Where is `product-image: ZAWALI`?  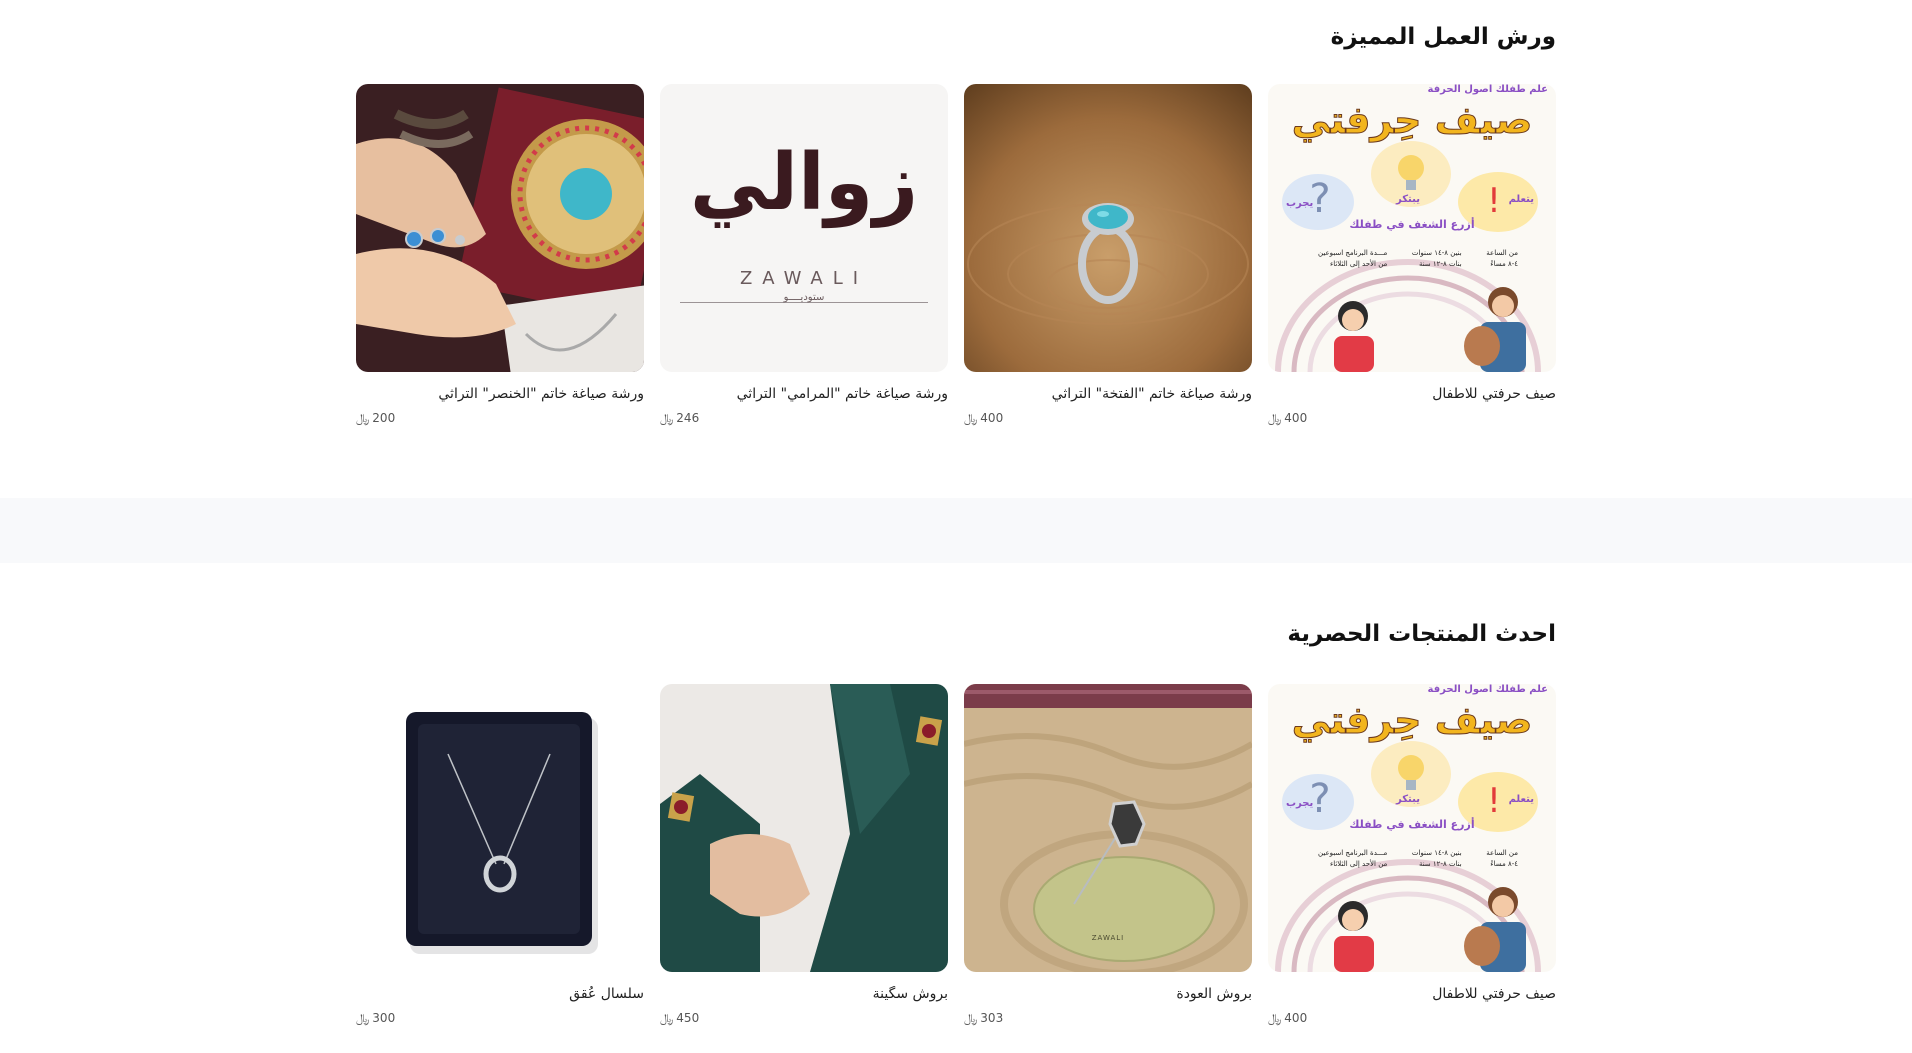
product-image: ZAWALI is located at coordinates (1108, 828).